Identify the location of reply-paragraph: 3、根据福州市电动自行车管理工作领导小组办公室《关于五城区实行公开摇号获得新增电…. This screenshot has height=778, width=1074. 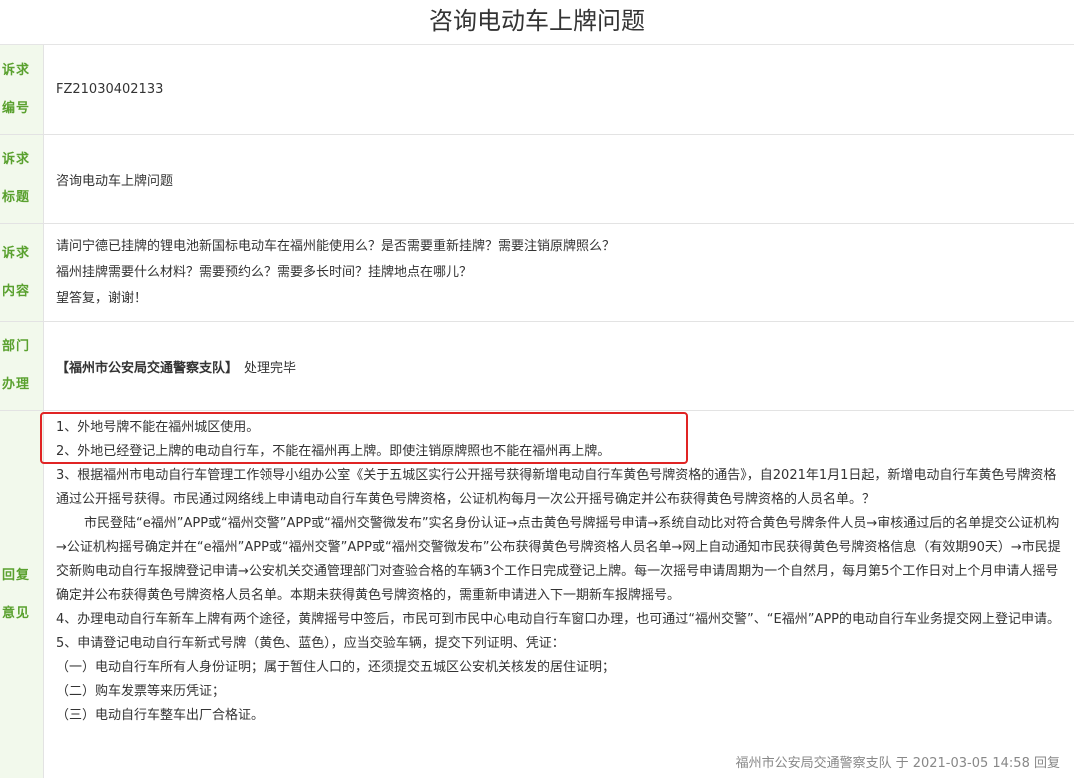
(556, 487).